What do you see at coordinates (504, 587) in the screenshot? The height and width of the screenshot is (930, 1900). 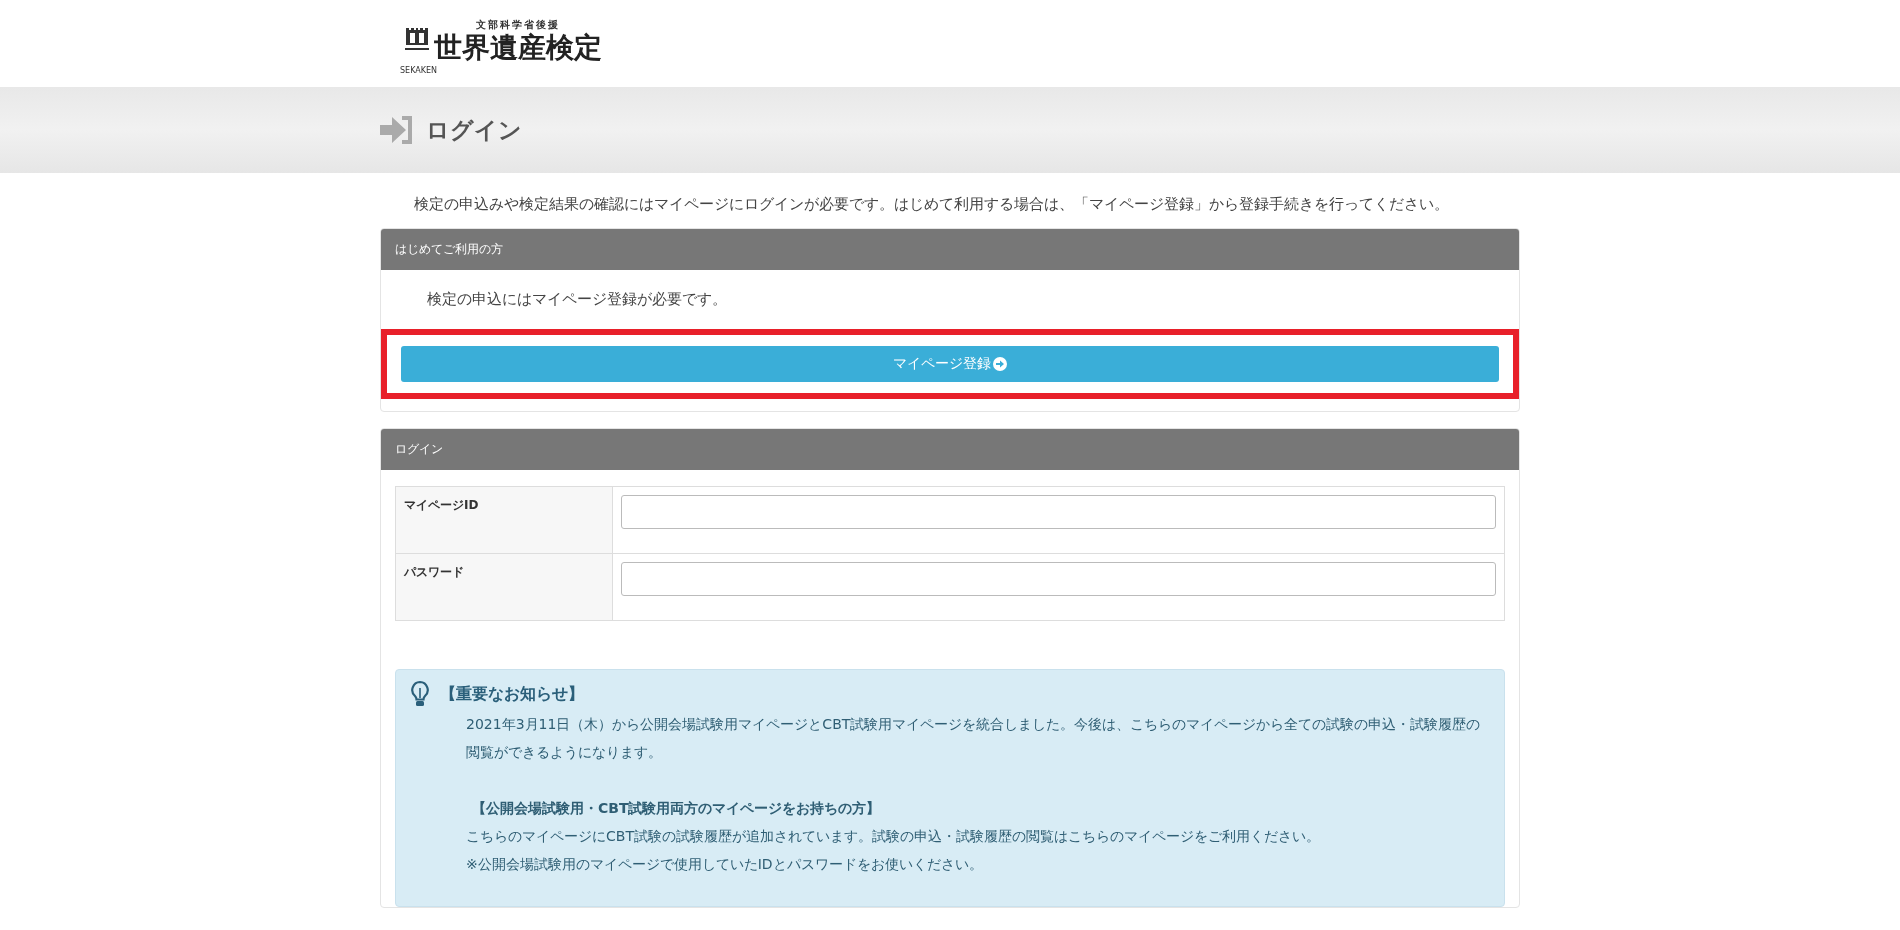 I see `field-label: パスワード` at bounding box center [504, 587].